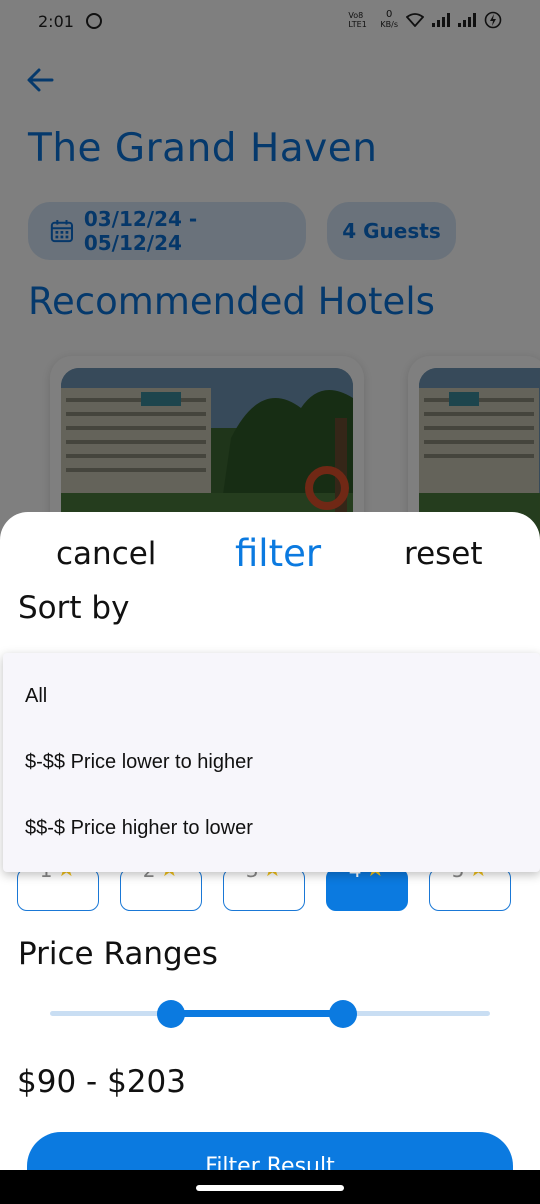 Image resolution: width=540 pixels, height=1204 pixels. I want to click on star-option-2: 2 ★, so click(161, 889).